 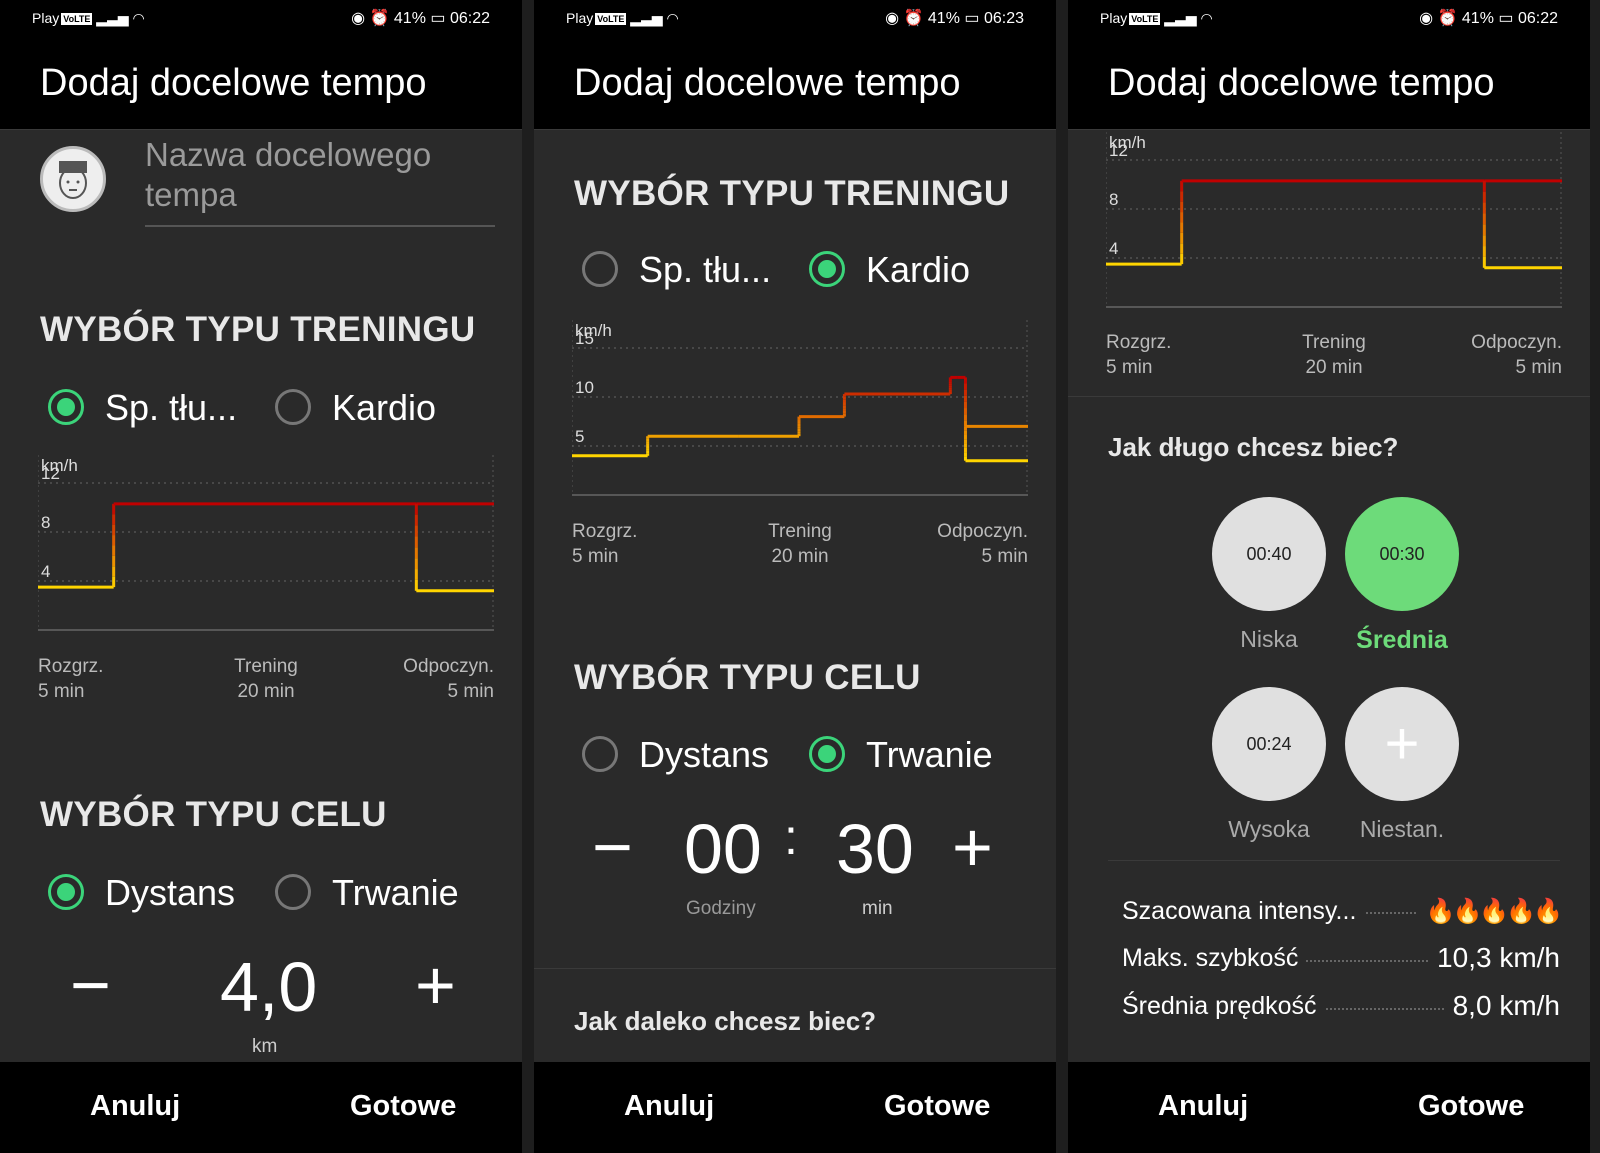 I want to click on status-bar: Play VoLTE ▂▃▅ ◠ ◉ ⏰ 41% ▭ 06:23, so click(x=795, y=19).